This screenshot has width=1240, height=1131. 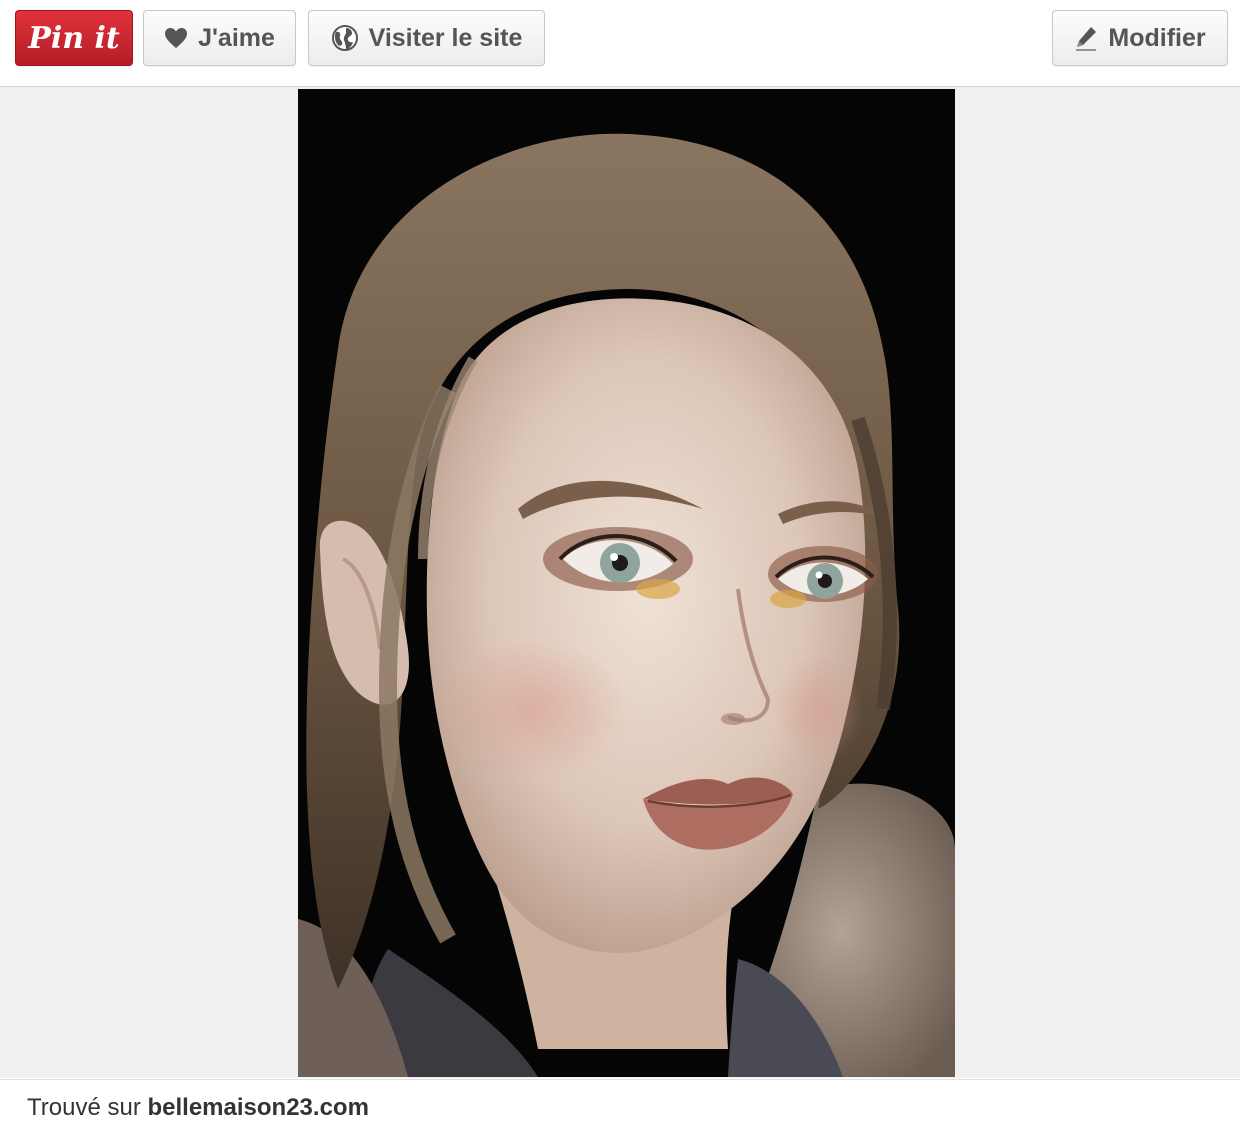 I want to click on pencil-icon, so click(x=1086, y=38).